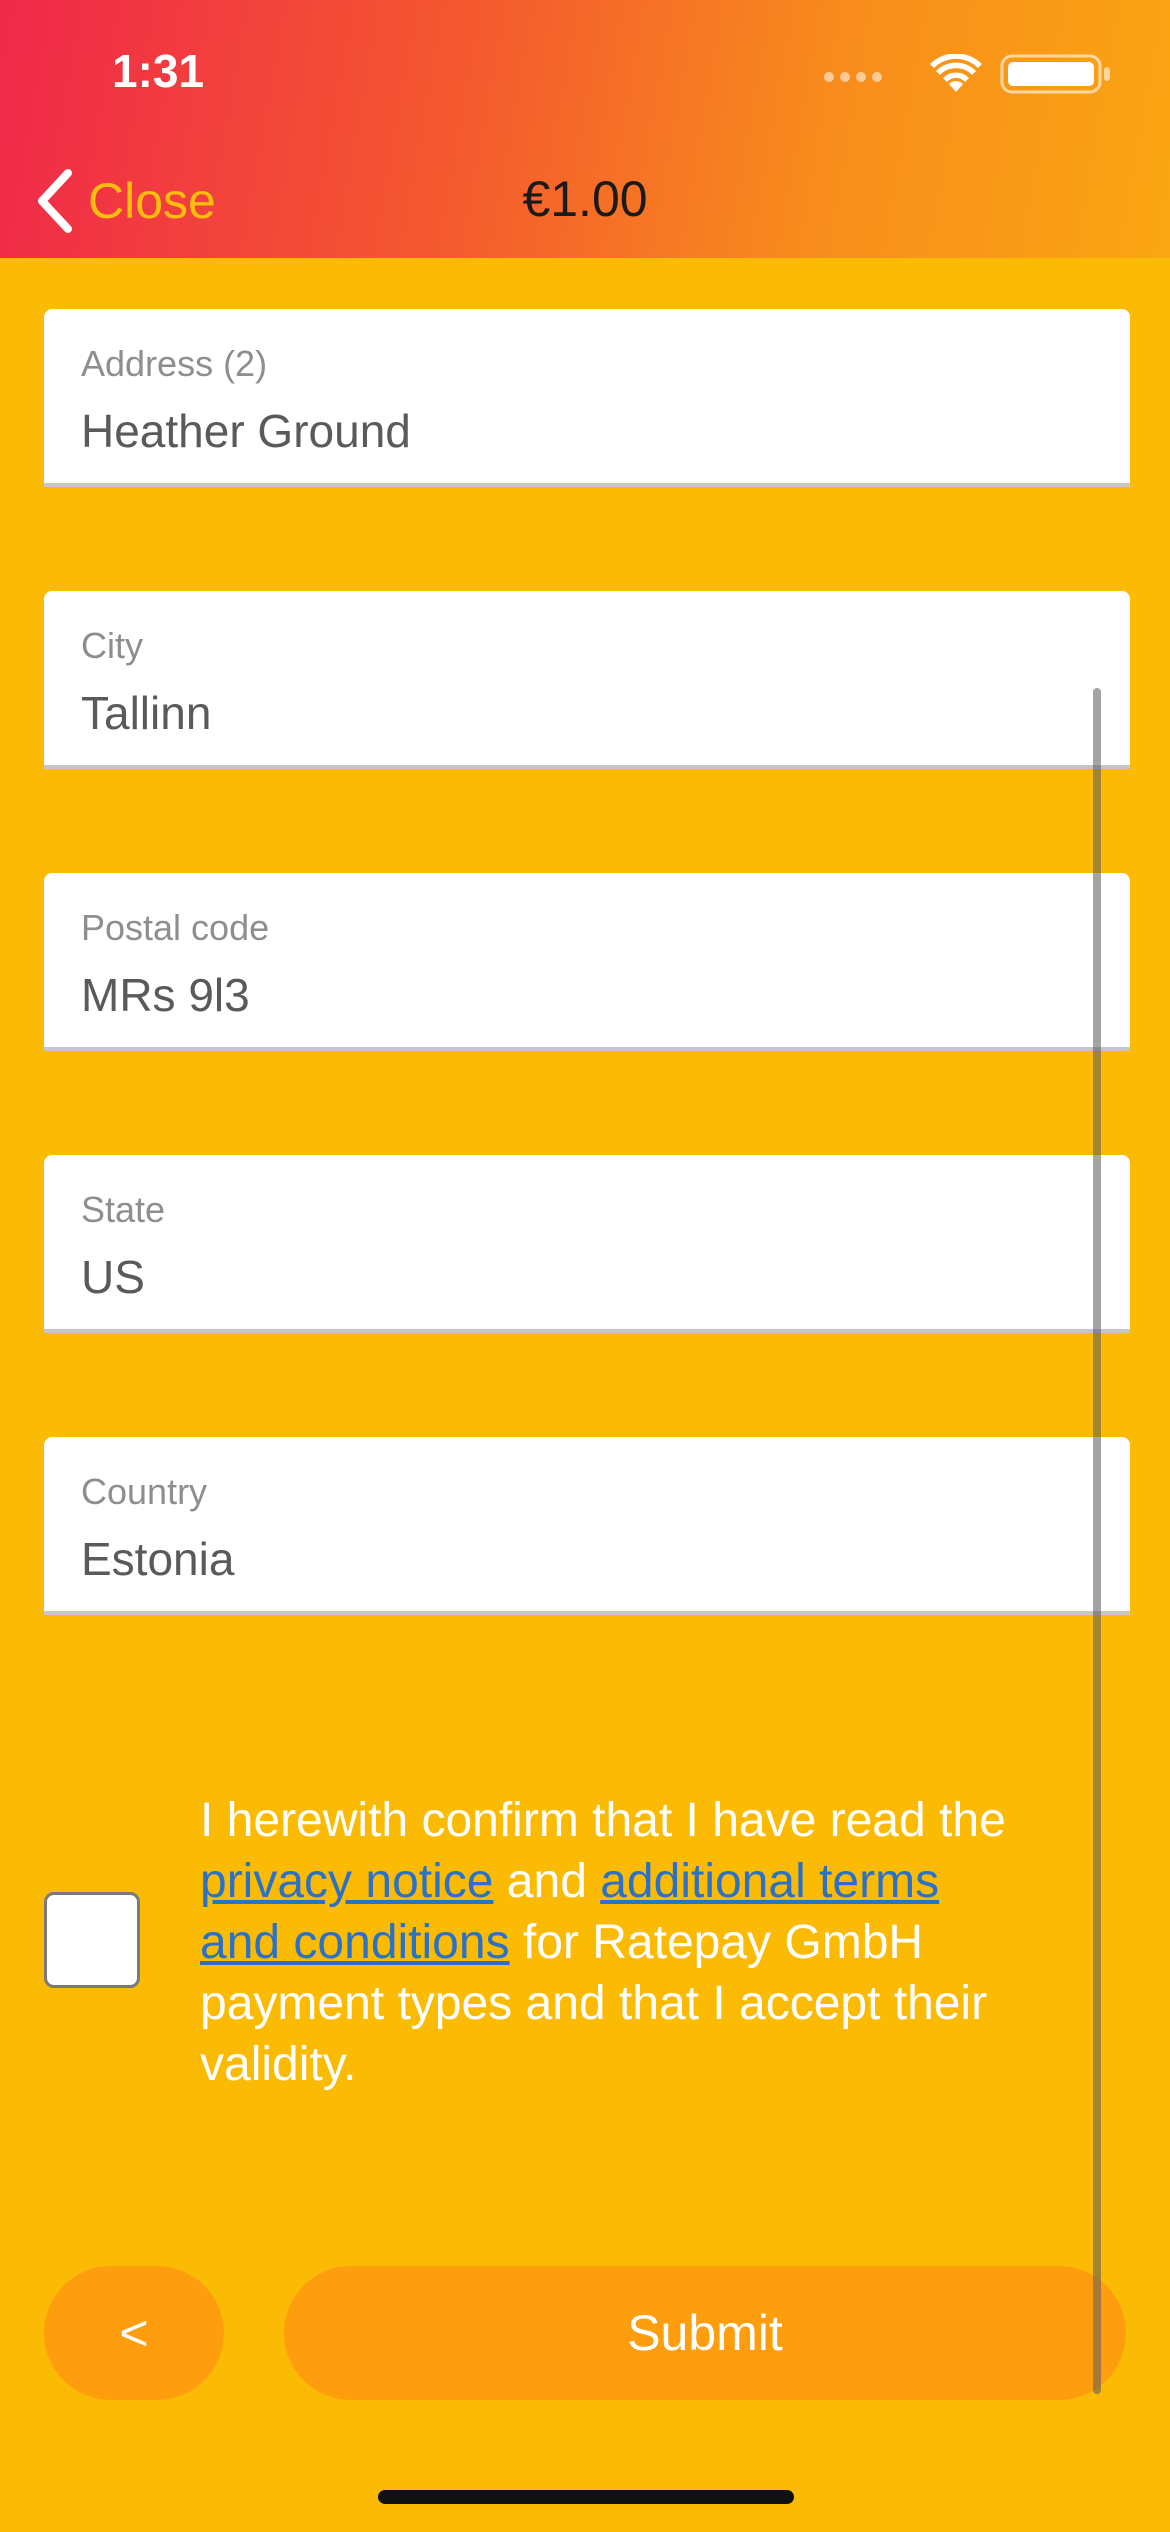 The width and height of the screenshot is (1170, 2532). I want to click on field-label: Postal code, so click(175, 927).